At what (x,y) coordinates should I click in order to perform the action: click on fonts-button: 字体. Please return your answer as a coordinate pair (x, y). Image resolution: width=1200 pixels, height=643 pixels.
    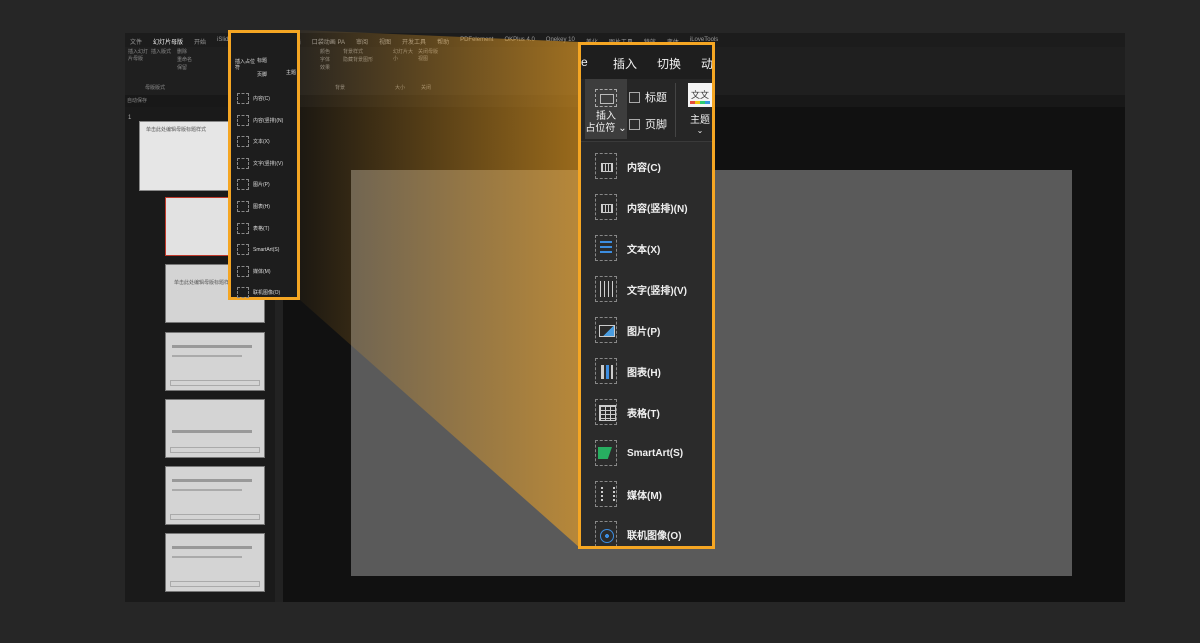
    Looking at the image, I should click on (325, 60).